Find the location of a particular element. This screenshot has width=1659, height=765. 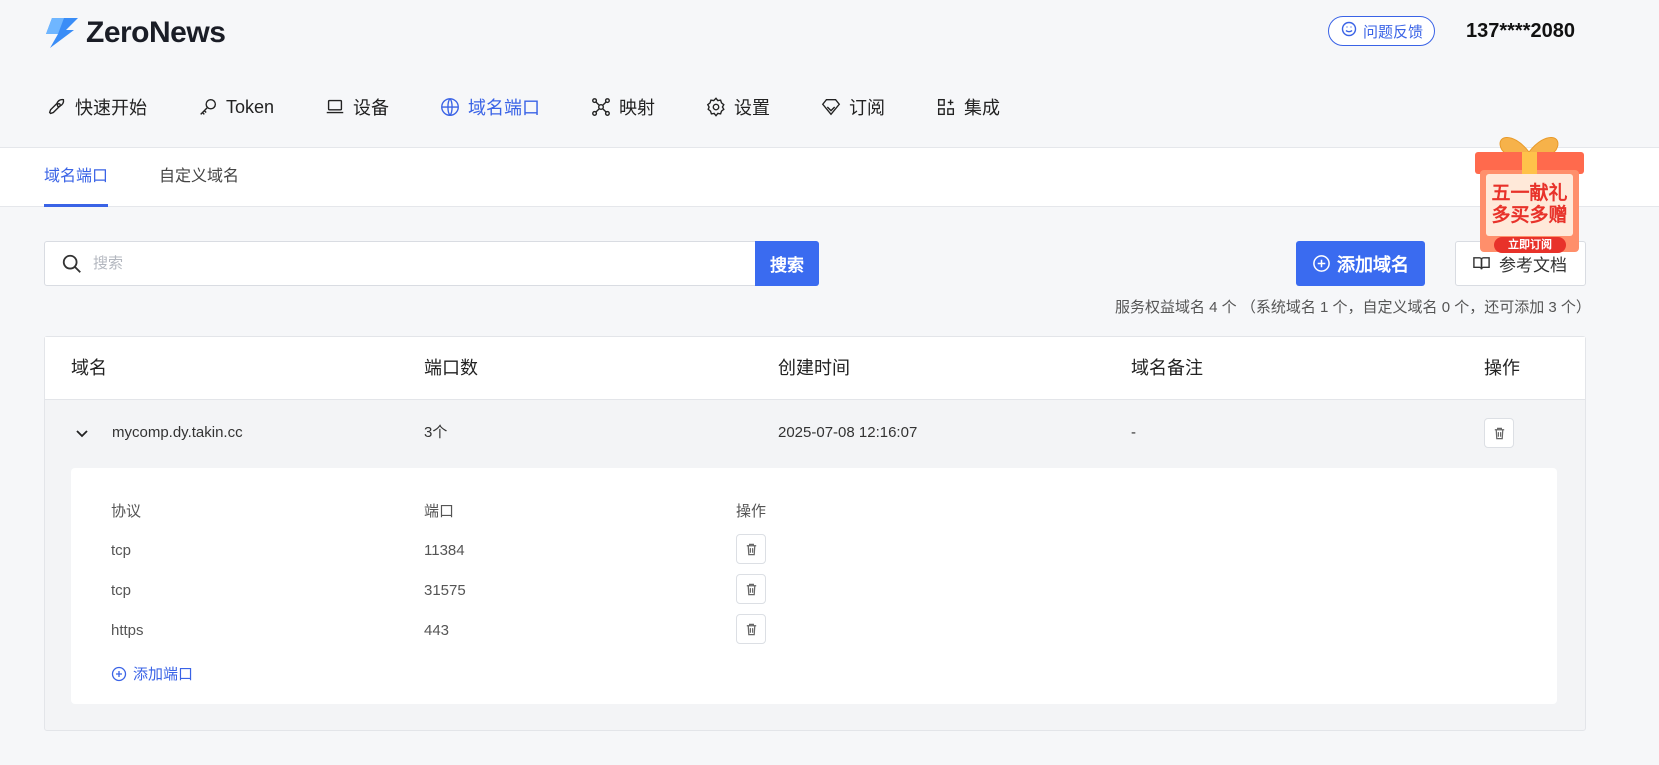

col-actions: 操作 is located at coordinates (1502, 368).